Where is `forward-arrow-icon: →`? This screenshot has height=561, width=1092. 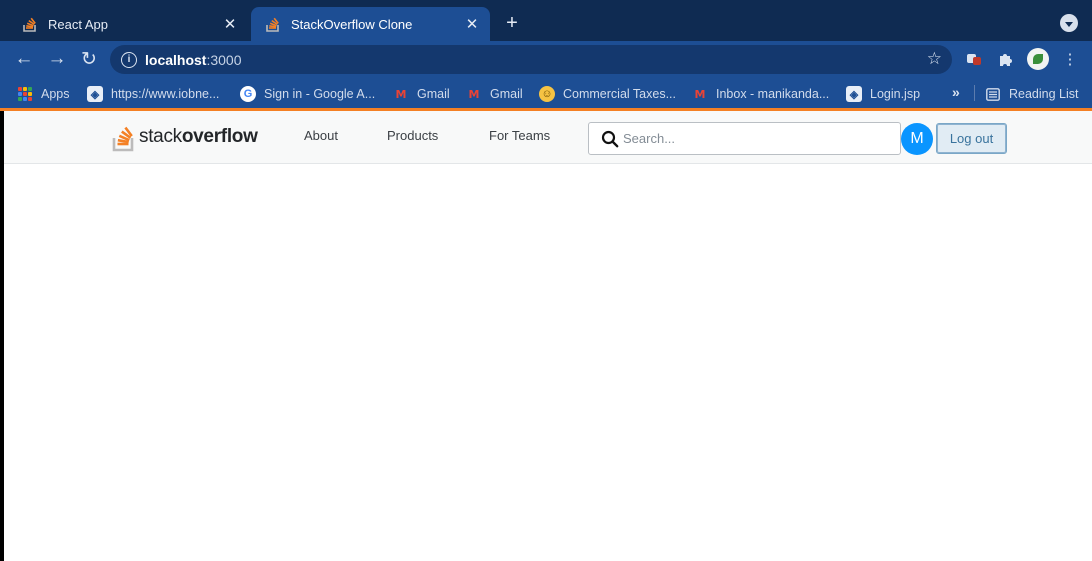 forward-arrow-icon: → is located at coordinates (57, 59).